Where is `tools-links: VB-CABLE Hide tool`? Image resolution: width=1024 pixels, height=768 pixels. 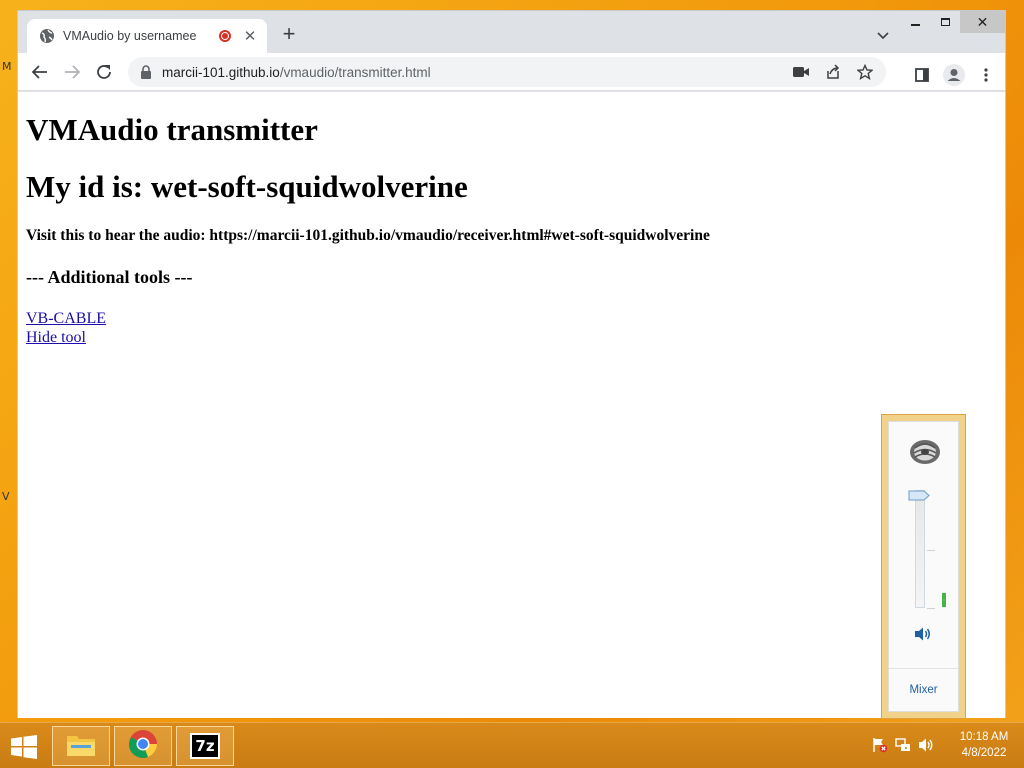 tools-links: VB-CABLE Hide tool is located at coordinates (511, 328).